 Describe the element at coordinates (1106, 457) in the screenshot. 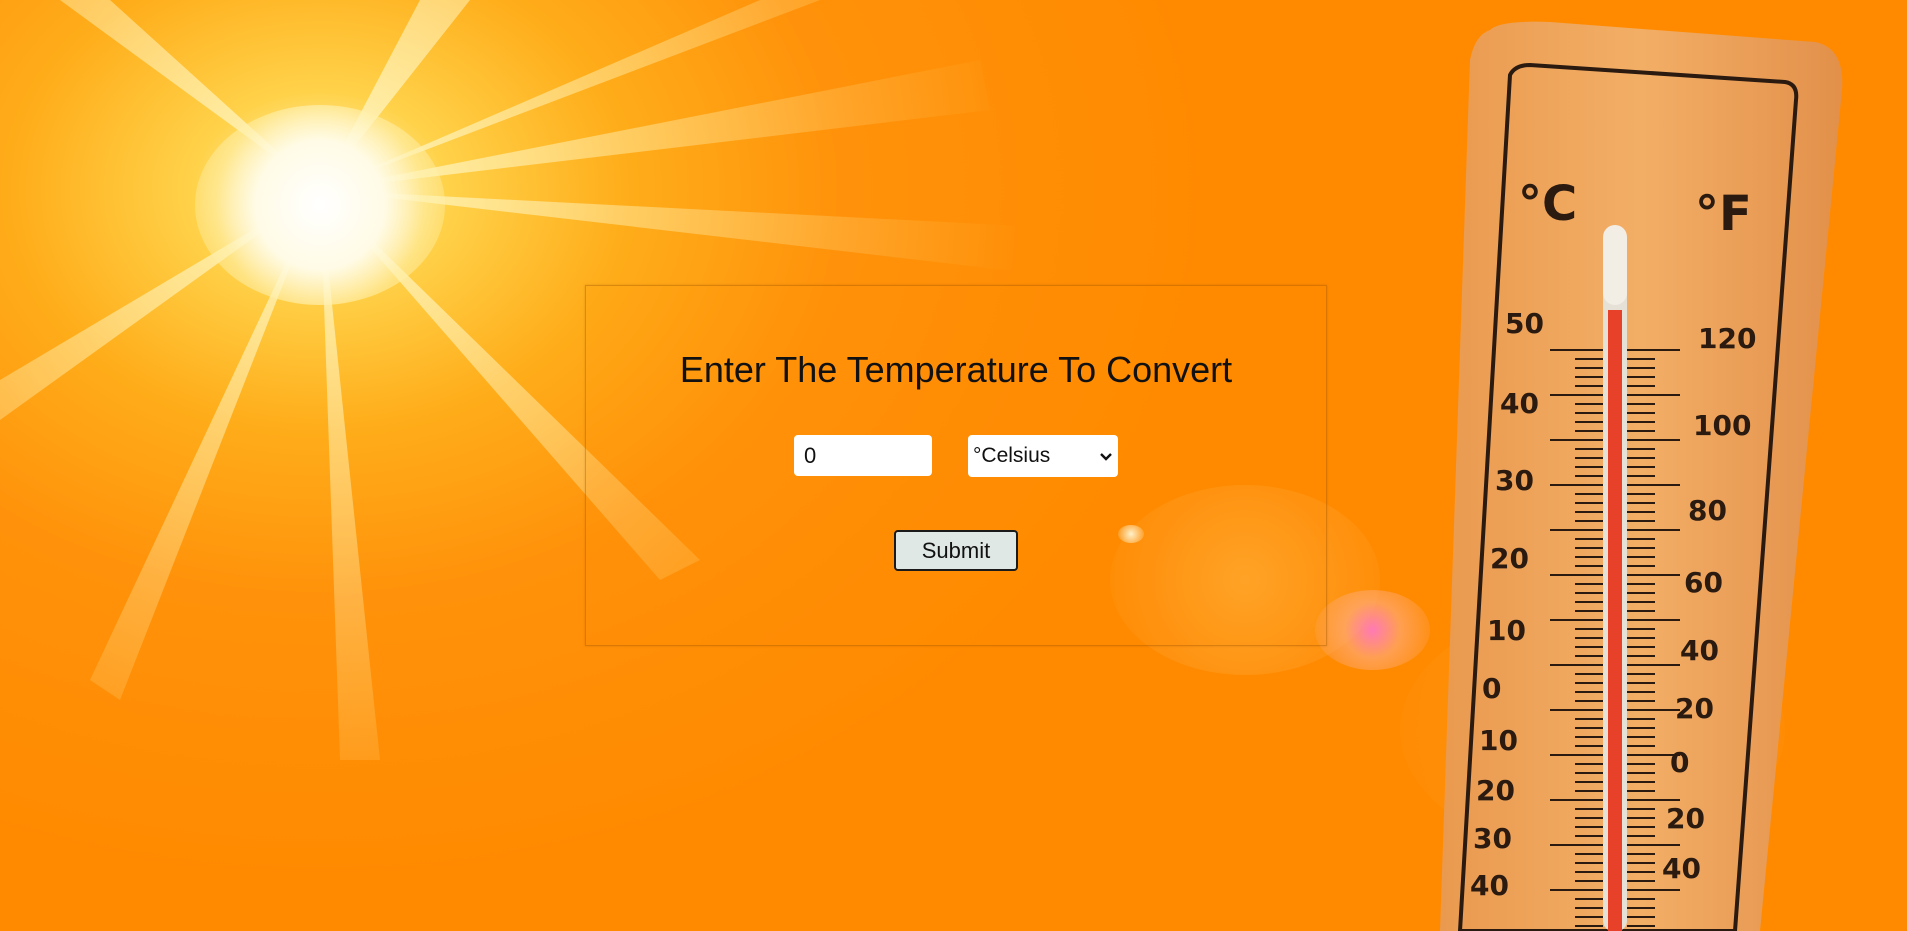

I see `chevron-down-icon` at that location.